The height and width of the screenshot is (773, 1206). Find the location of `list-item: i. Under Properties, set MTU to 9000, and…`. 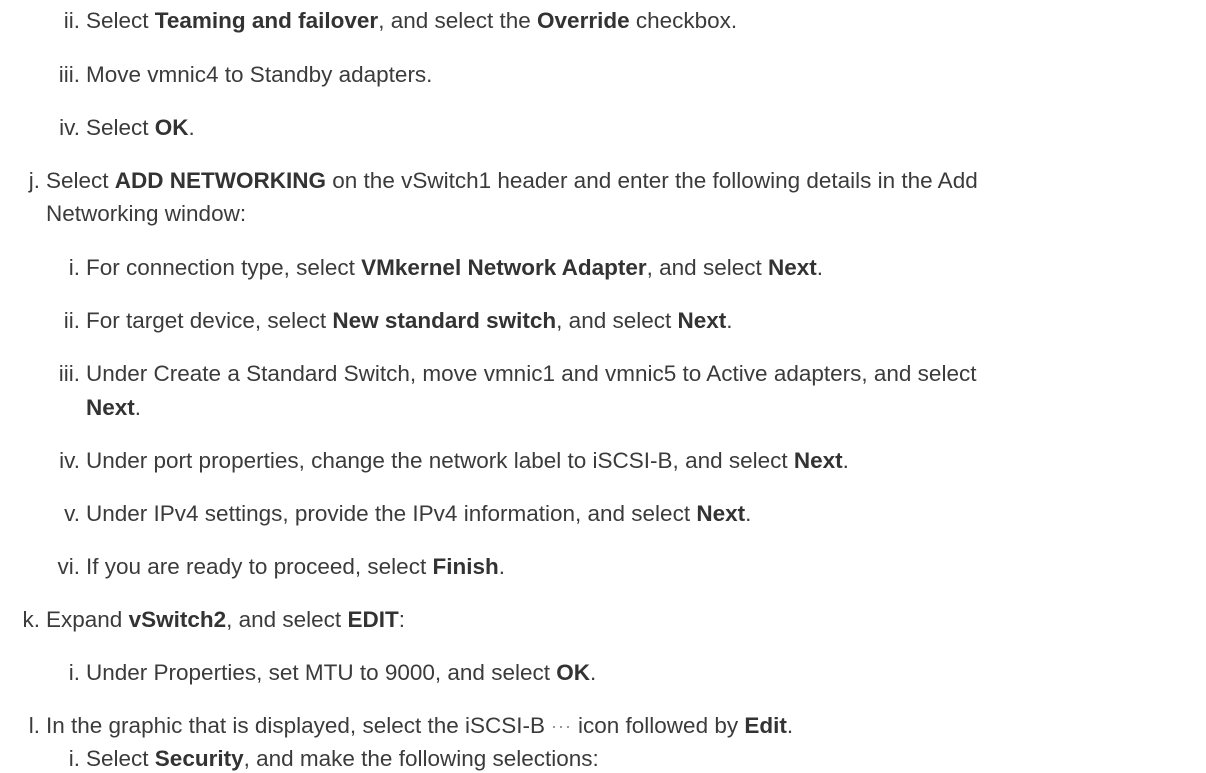

list-item: i. Under Properties, set MTU to 9000, and… is located at coordinates (298, 673).